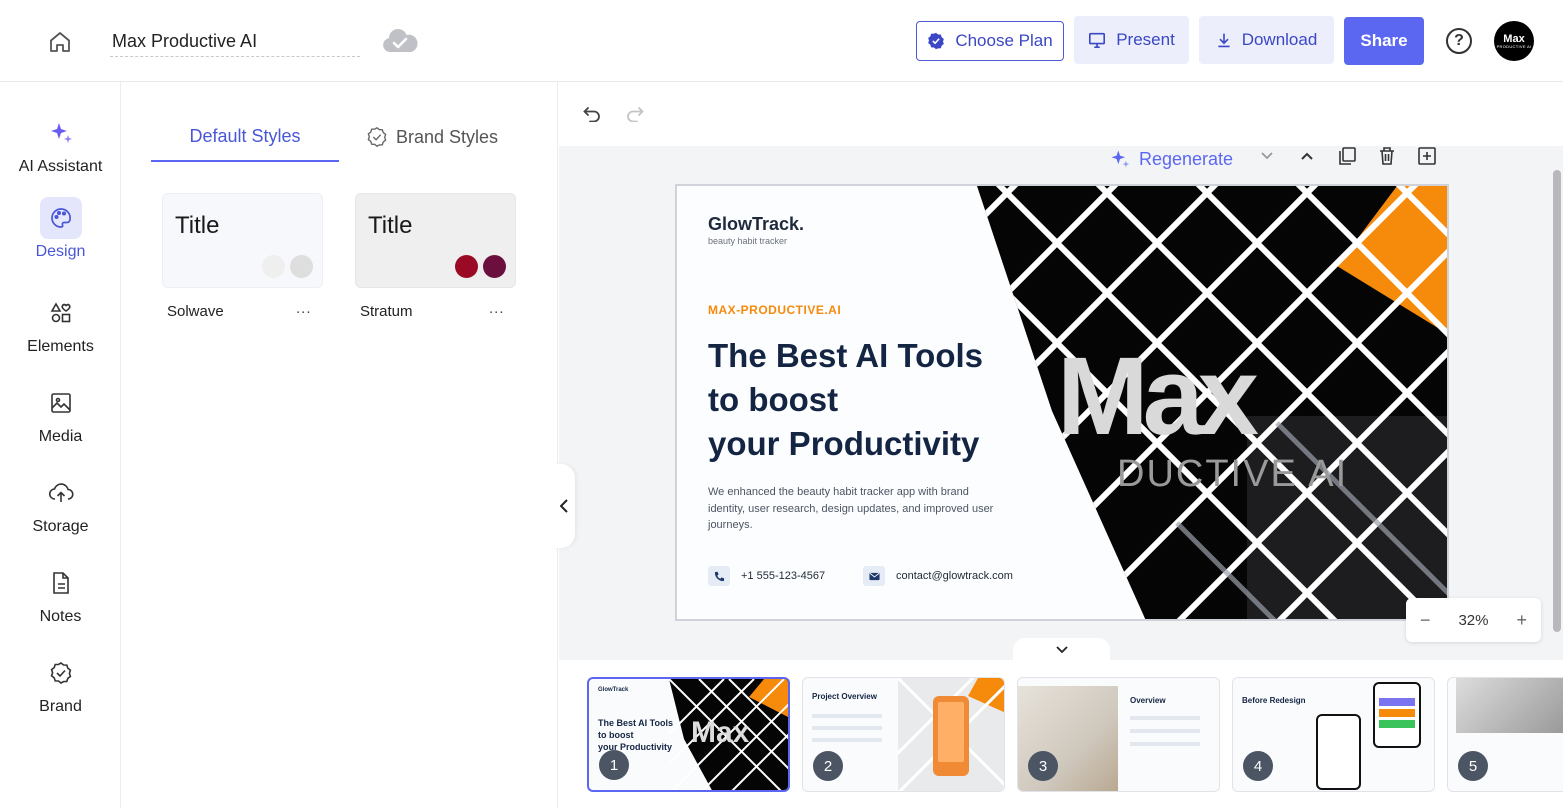 Image resolution: width=1563 pixels, height=808 pixels. What do you see at coordinates (903, 734) in the screenshot?
I see `slide-thumbnail-2: Project Overview 2` at bounding box center [903, 734].